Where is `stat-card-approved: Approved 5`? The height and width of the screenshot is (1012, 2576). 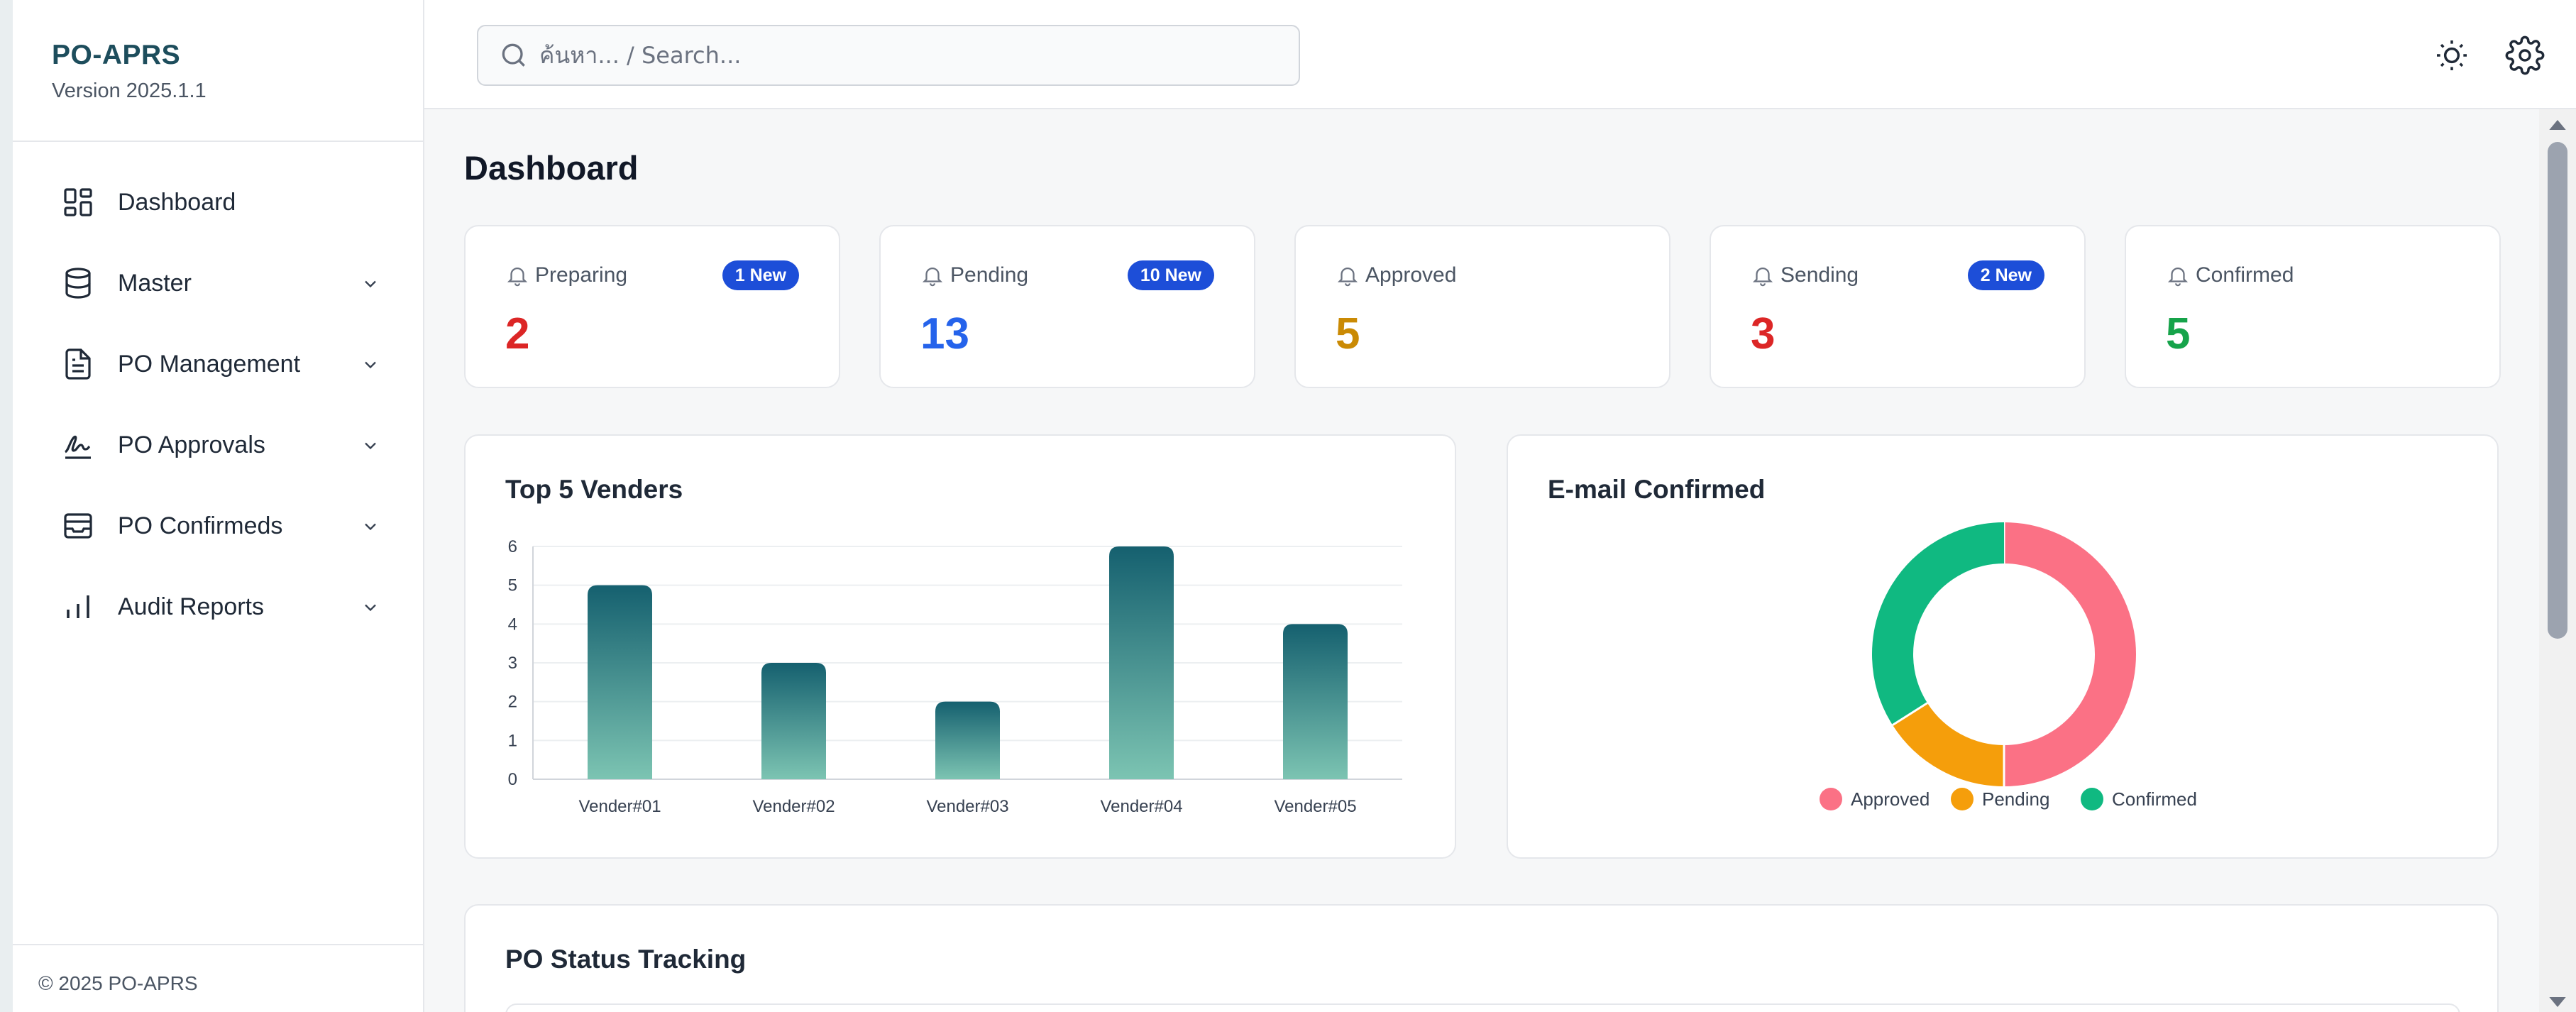 stat-card-approved: Approved 5 is located at coordinates (1482, 307).